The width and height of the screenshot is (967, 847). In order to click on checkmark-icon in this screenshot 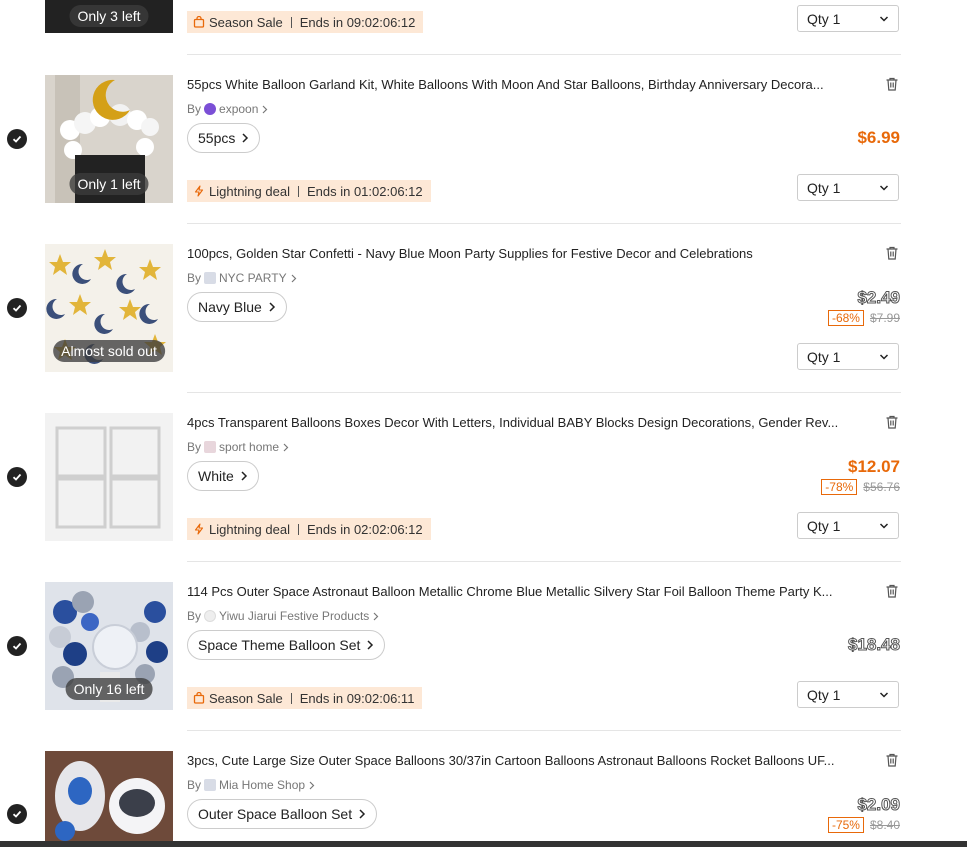, I will do `click(17, 814)`.